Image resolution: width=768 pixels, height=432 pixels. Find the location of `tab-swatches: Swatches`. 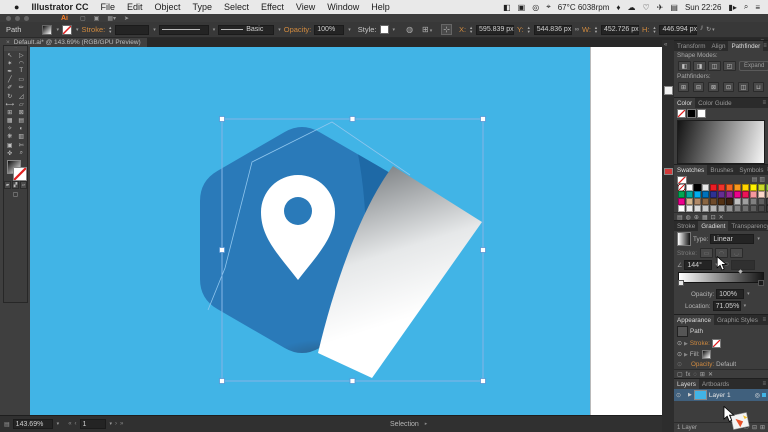

tab-swatches: Swatches is located at coordinates (691, 170).